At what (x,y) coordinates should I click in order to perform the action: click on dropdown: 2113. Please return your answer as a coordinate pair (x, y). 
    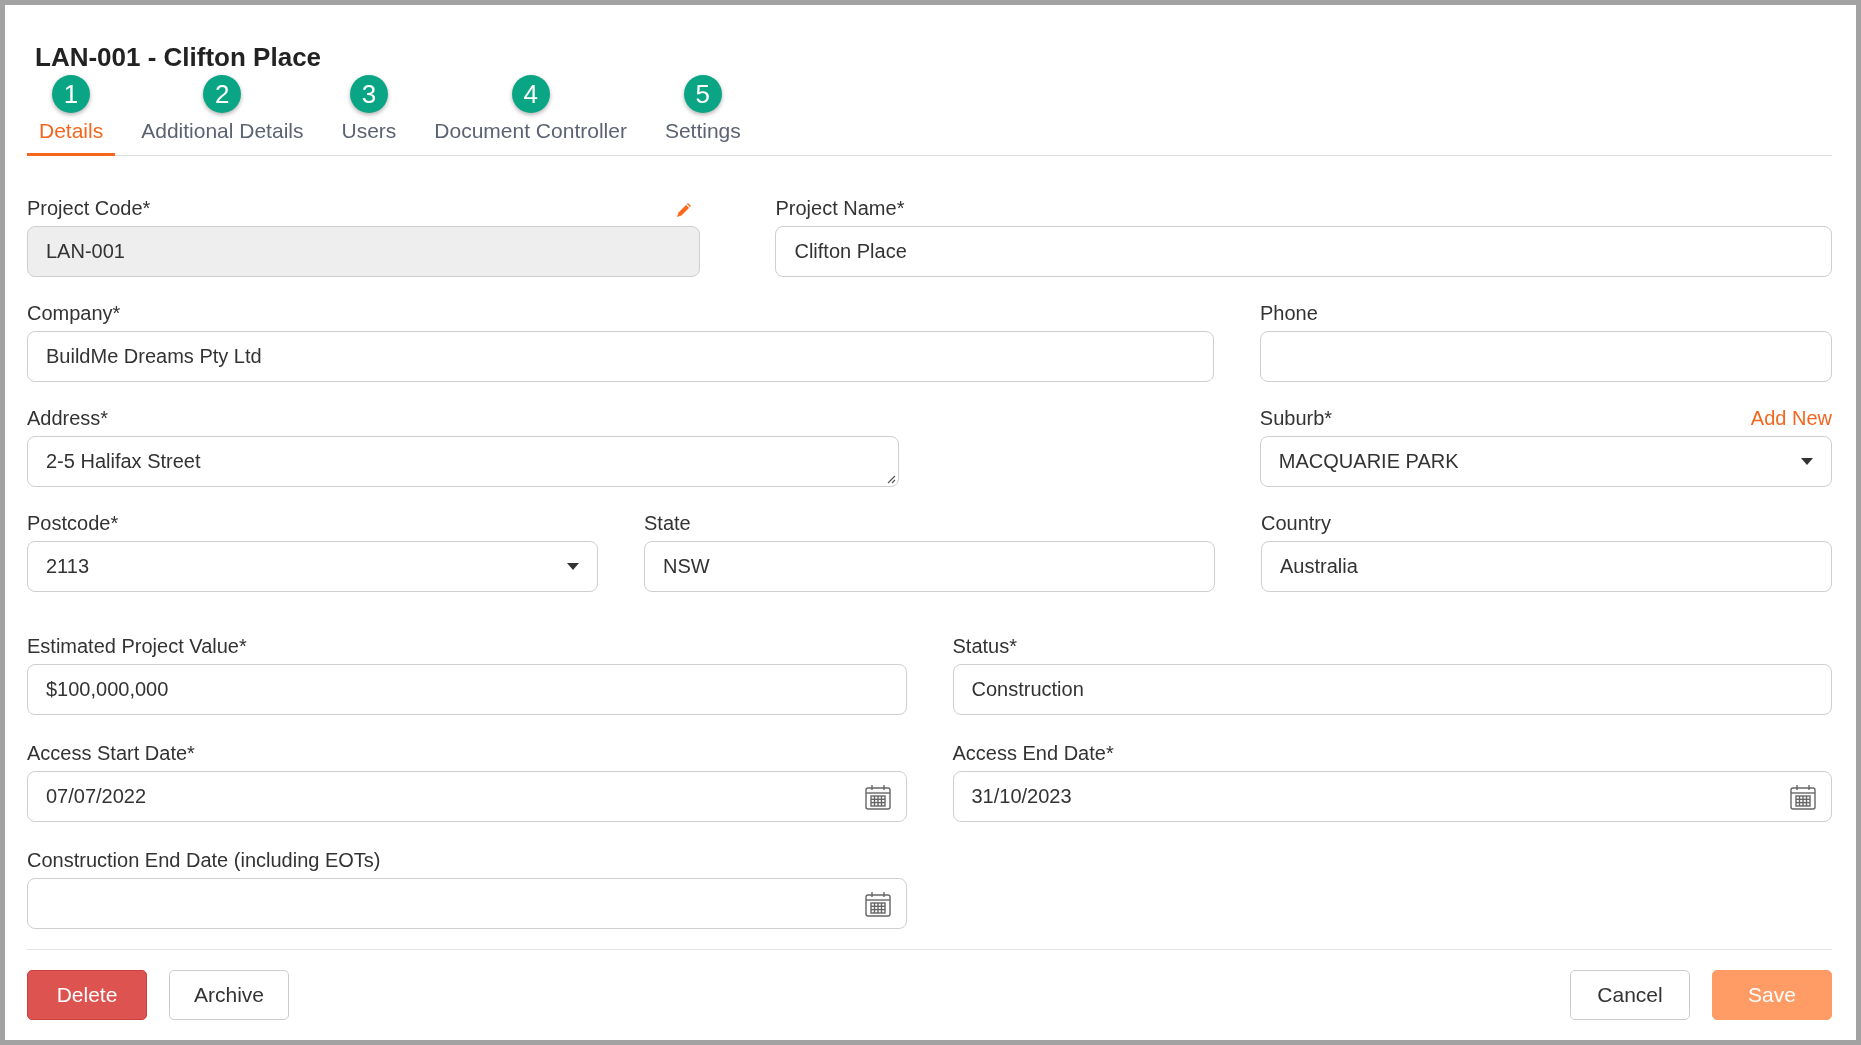
    Looking at the image, I should click on (312, 566).